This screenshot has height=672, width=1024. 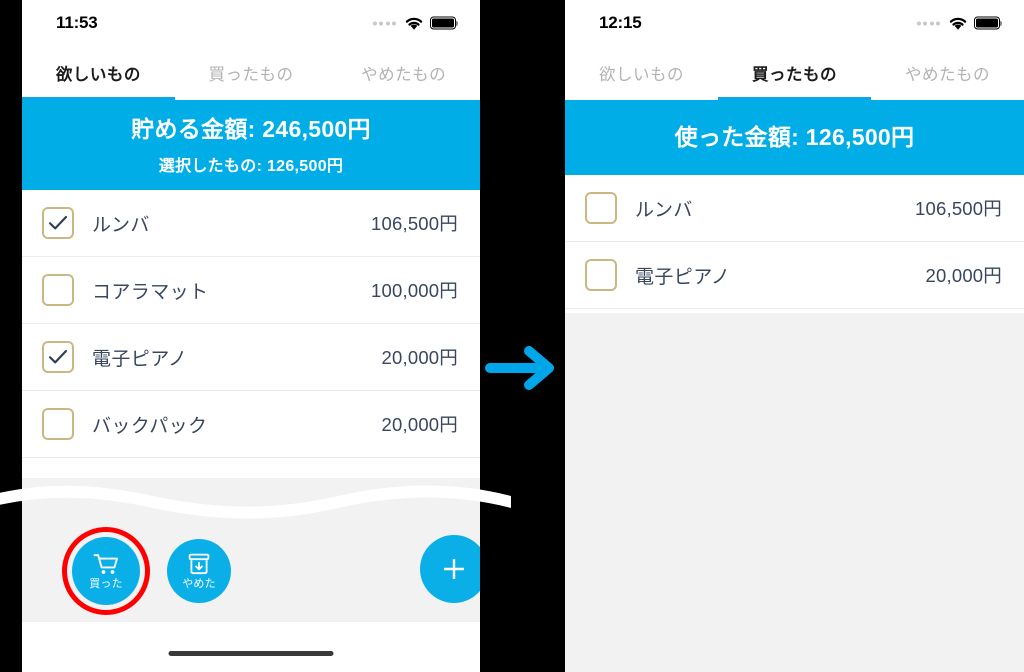 I want to click on item-name: コアラマット, so click(x=150, y=292).